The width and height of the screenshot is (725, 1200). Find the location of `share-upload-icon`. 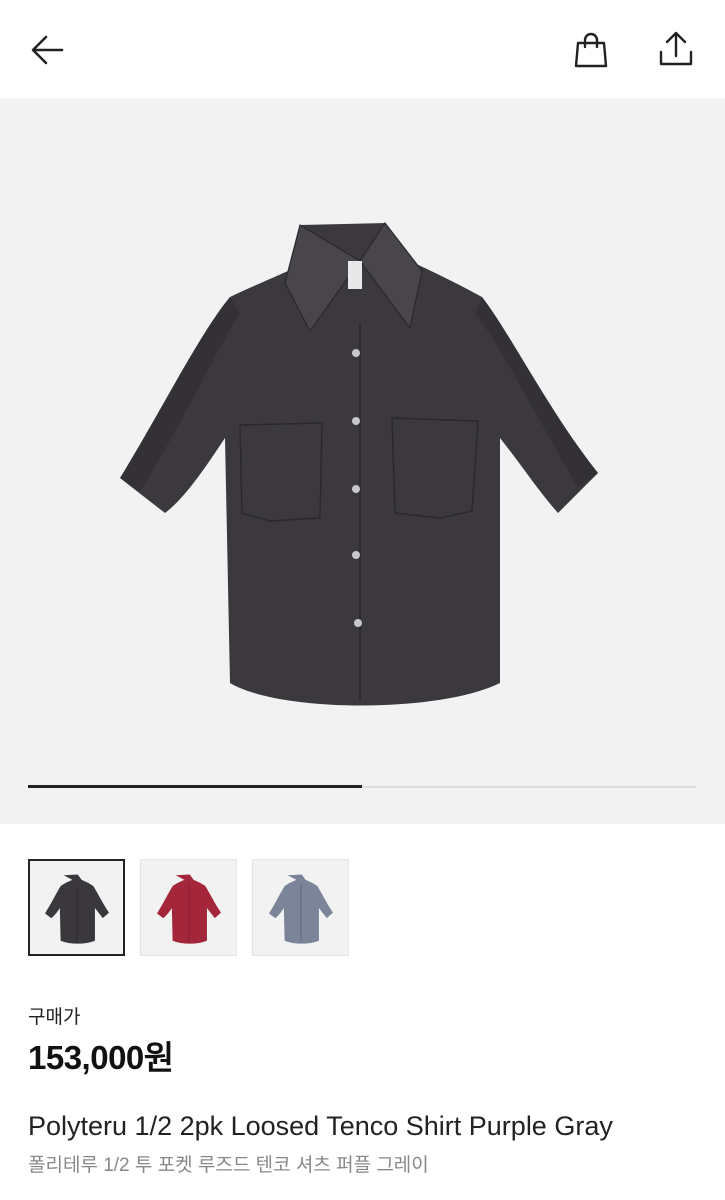

share-upload-icon is located at coordinates (676, 48).